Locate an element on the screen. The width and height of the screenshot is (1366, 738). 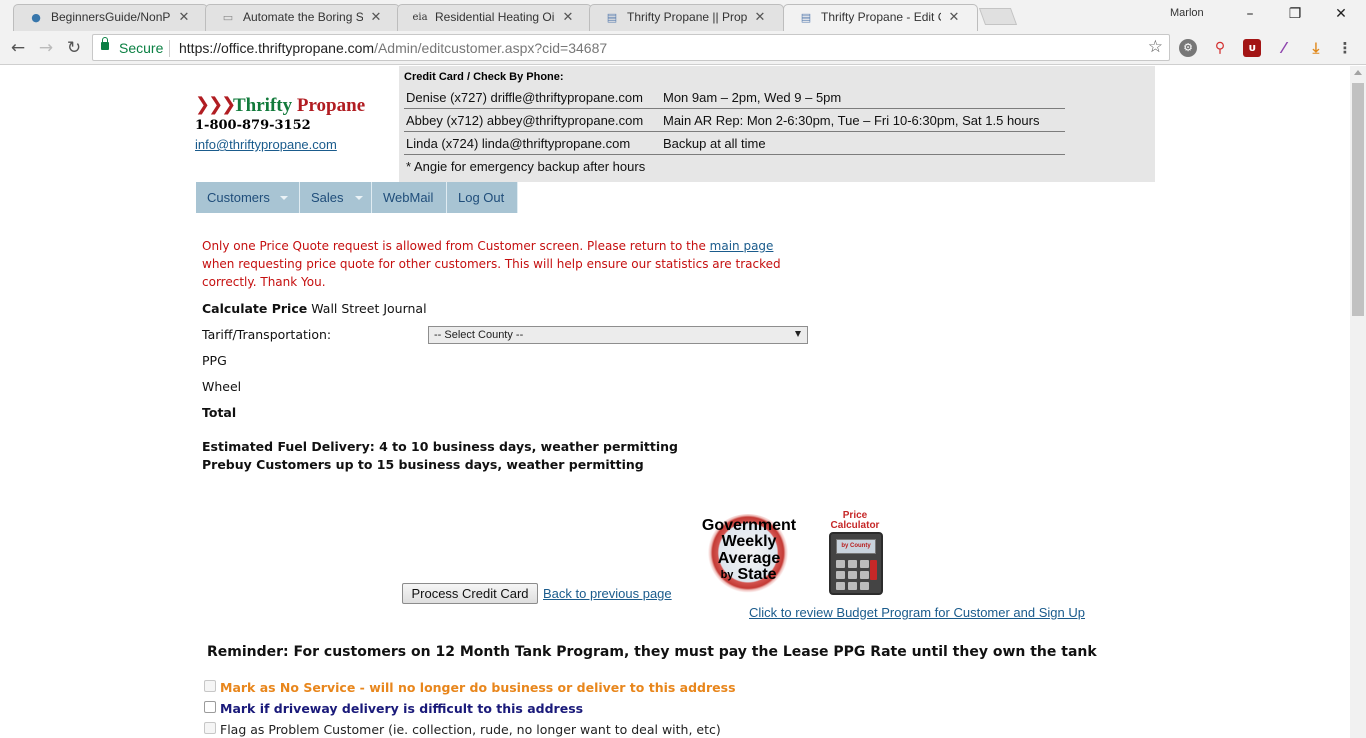
wheel-label: Wheel is located at coordinates (222, 386).